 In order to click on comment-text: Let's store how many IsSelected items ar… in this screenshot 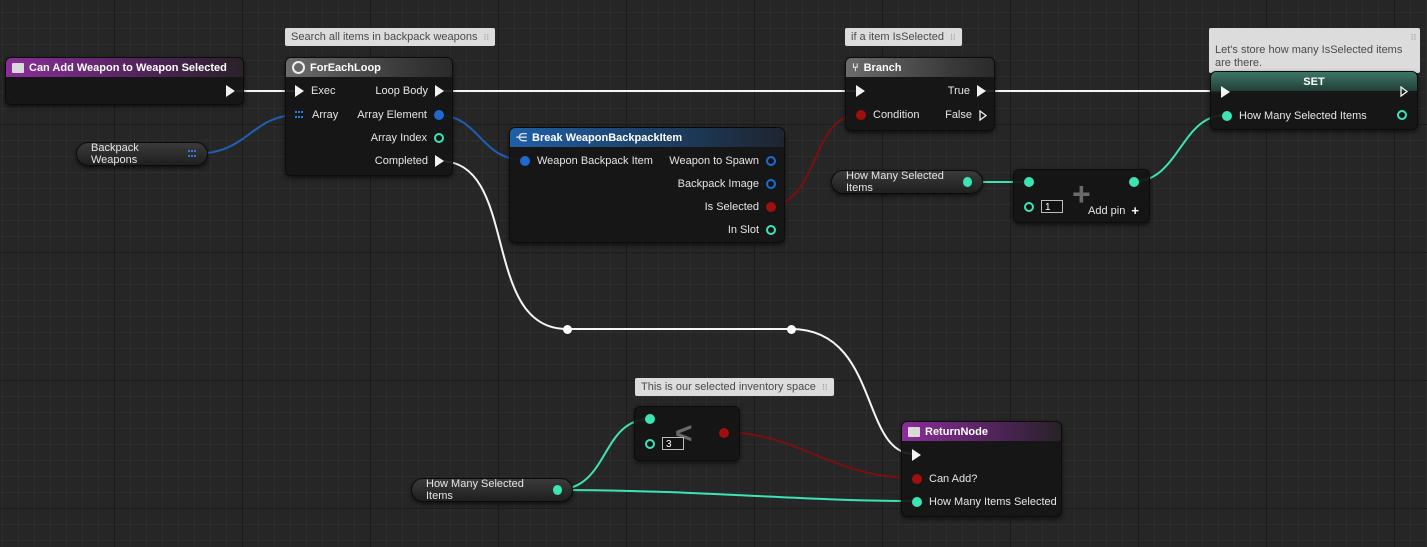, I will do `click(1309, 56)`.